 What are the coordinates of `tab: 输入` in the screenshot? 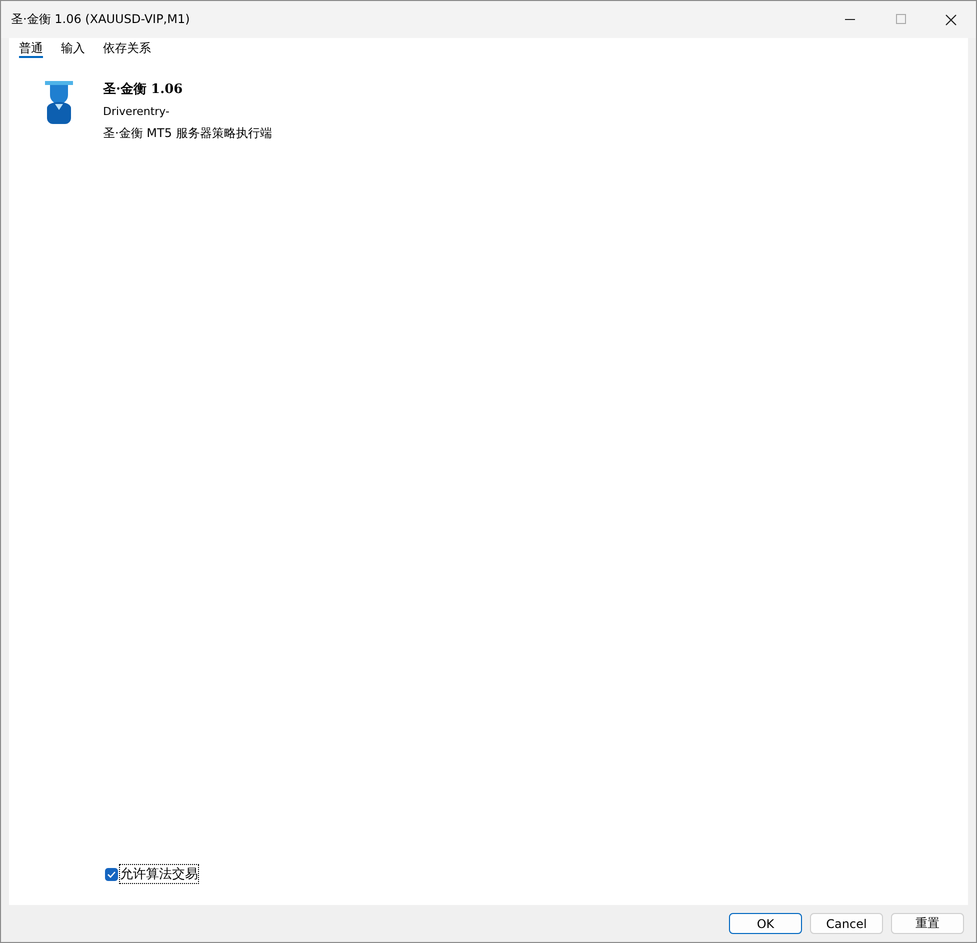 It's located at (73, 49).